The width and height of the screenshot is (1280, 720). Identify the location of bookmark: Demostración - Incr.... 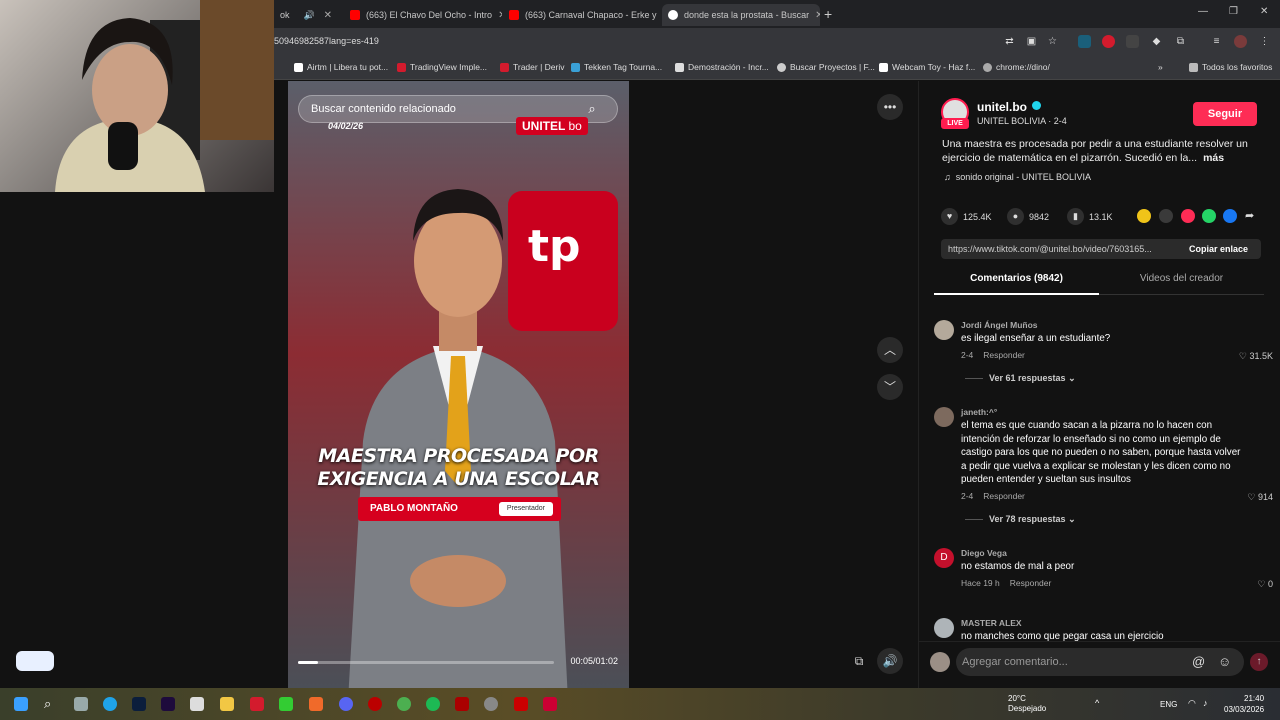
(722, 67).